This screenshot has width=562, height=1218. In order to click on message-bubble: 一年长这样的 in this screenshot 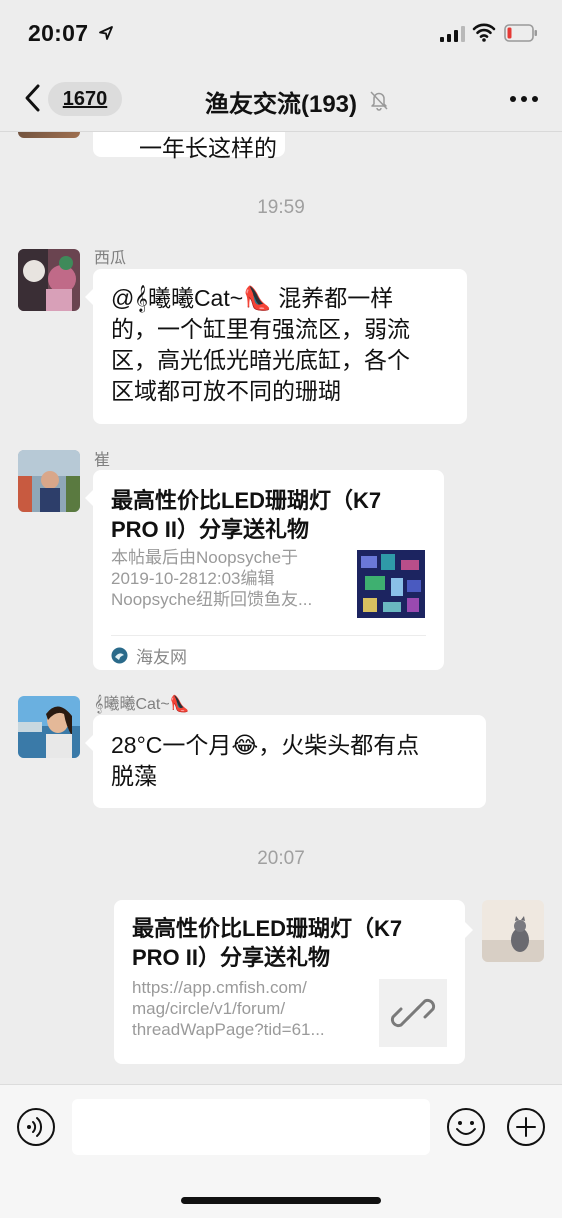, I will do `click(189, 146)`.